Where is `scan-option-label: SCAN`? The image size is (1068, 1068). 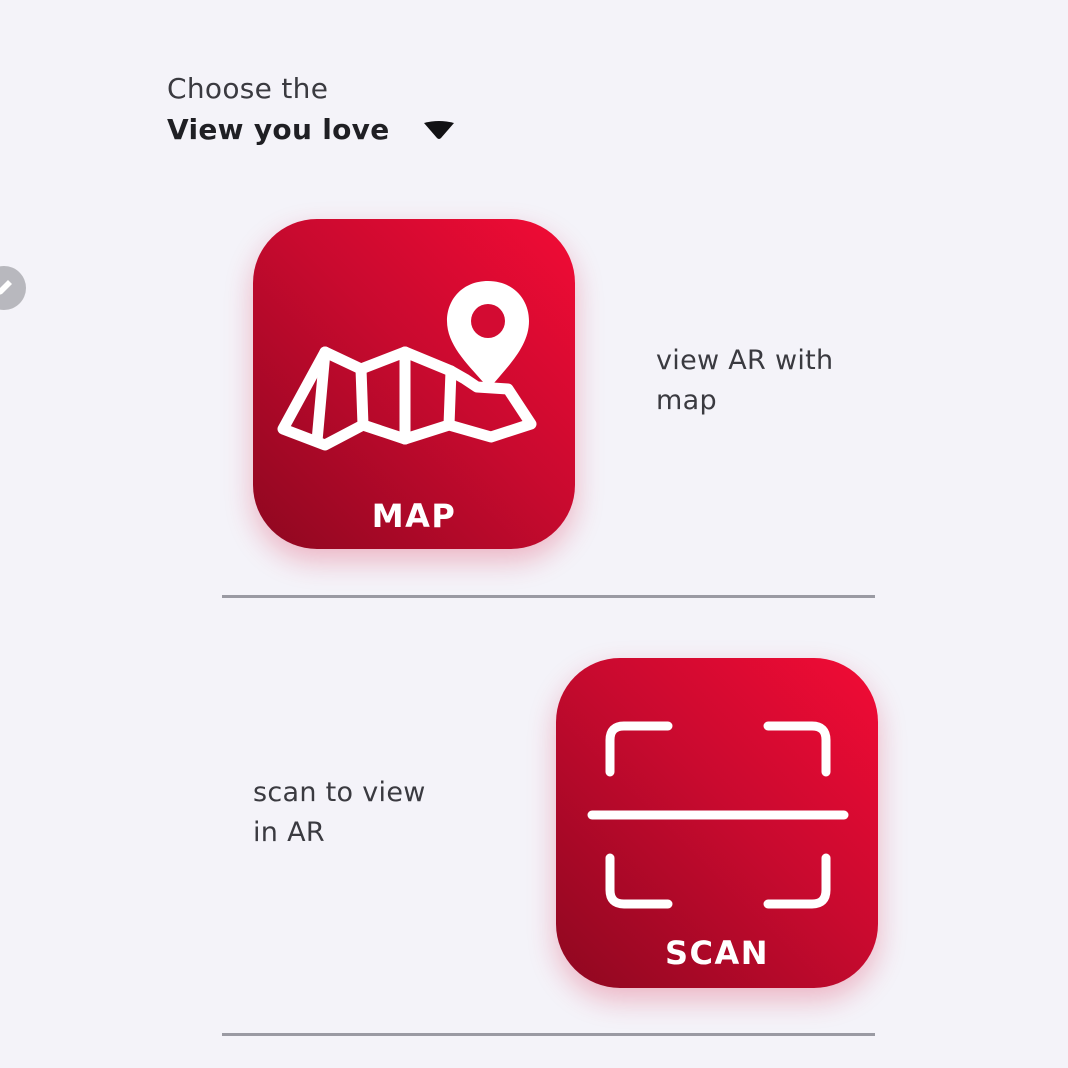 scan-option-label: SCAN is located at coordinates (717, 953).